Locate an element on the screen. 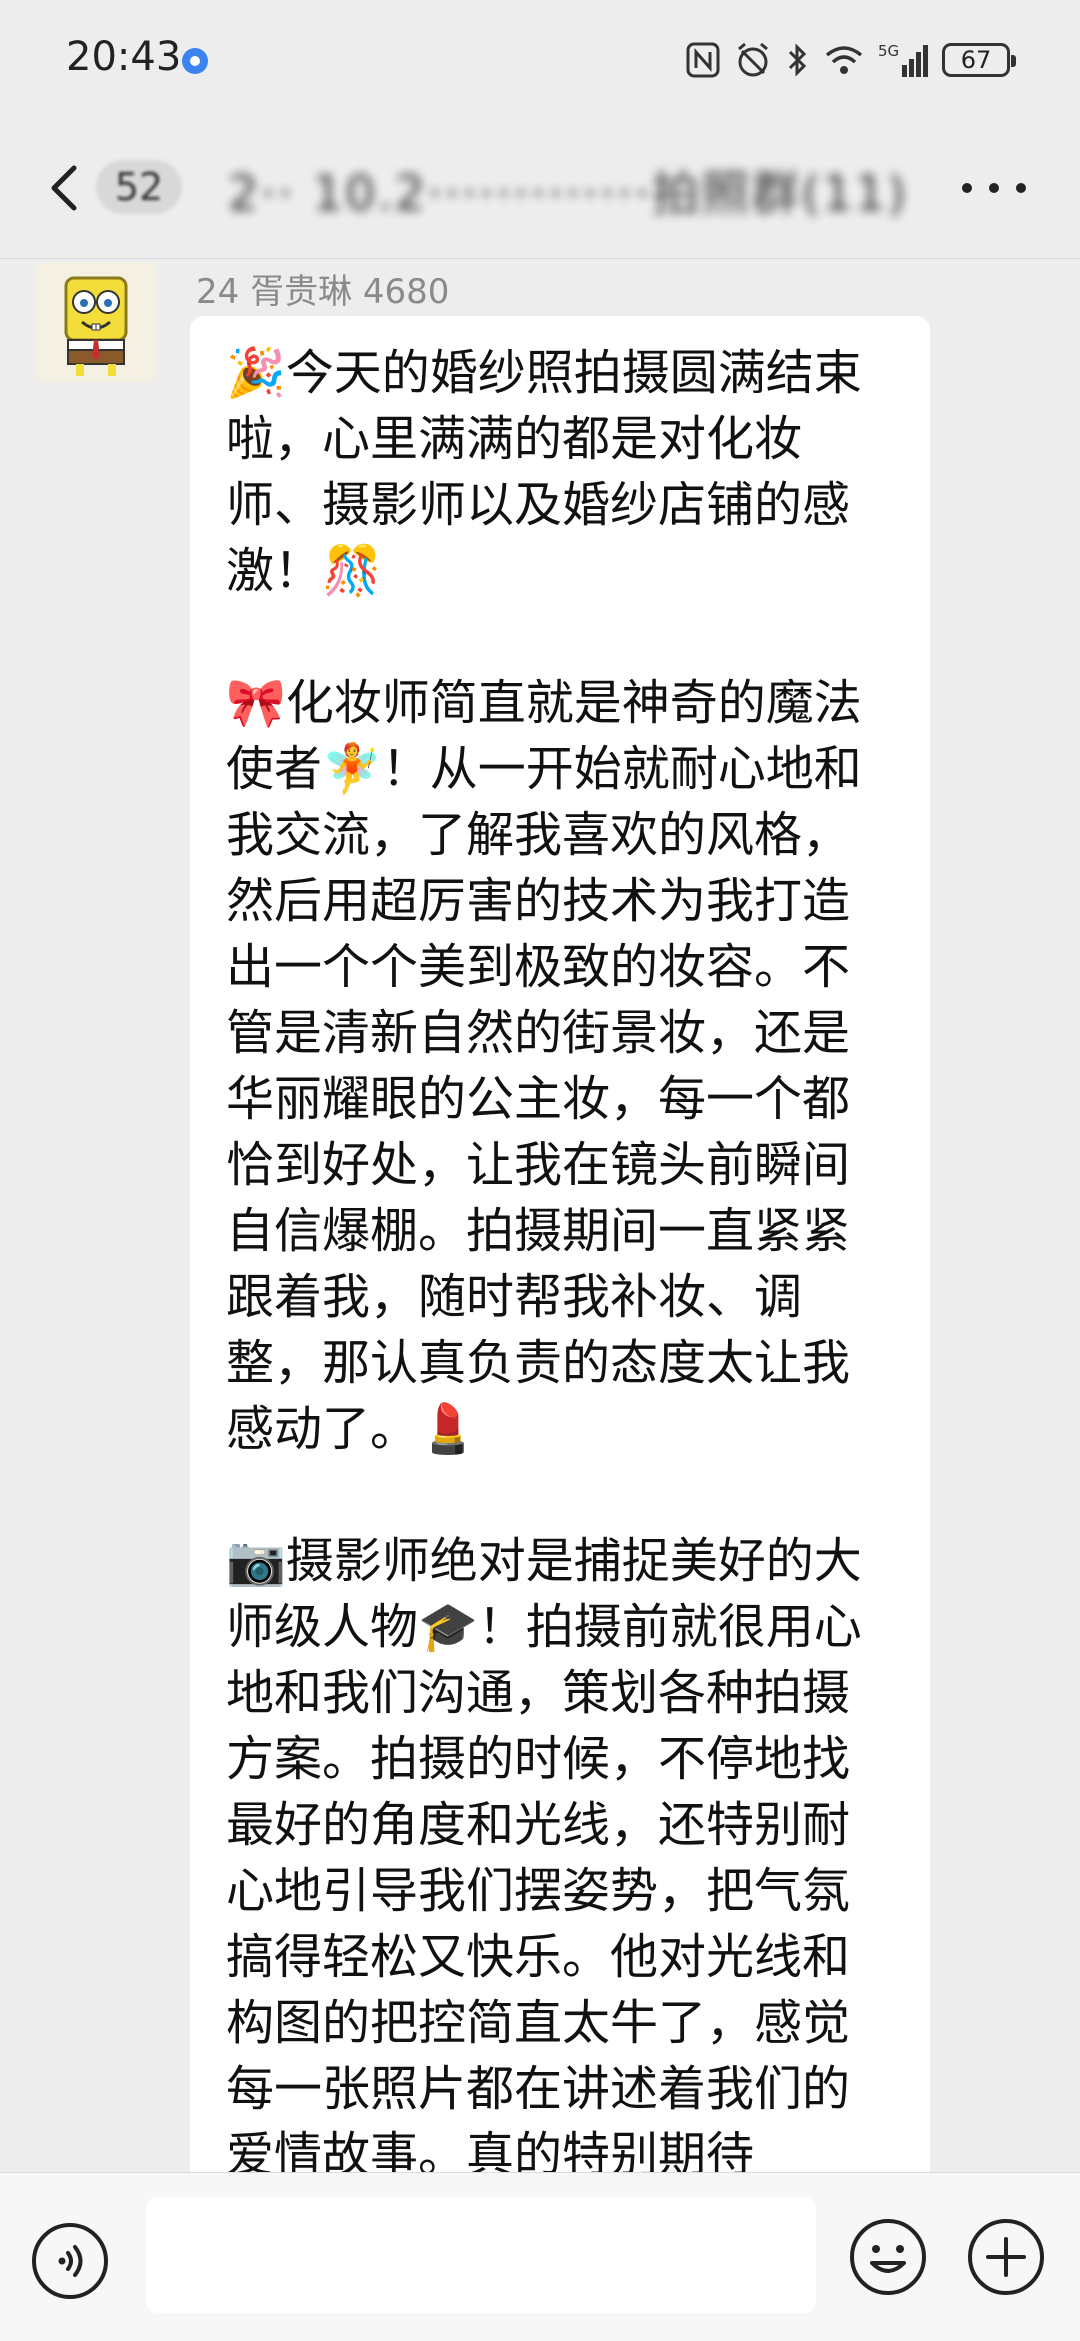  wifi-icon is located at coordinates (844, 60).